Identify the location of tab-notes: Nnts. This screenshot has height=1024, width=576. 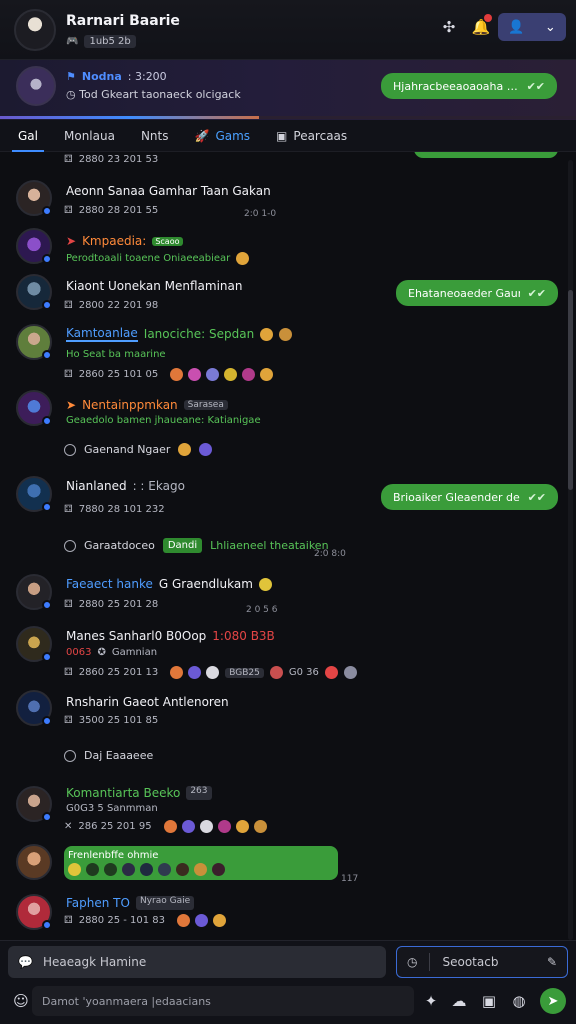
(155, 136).